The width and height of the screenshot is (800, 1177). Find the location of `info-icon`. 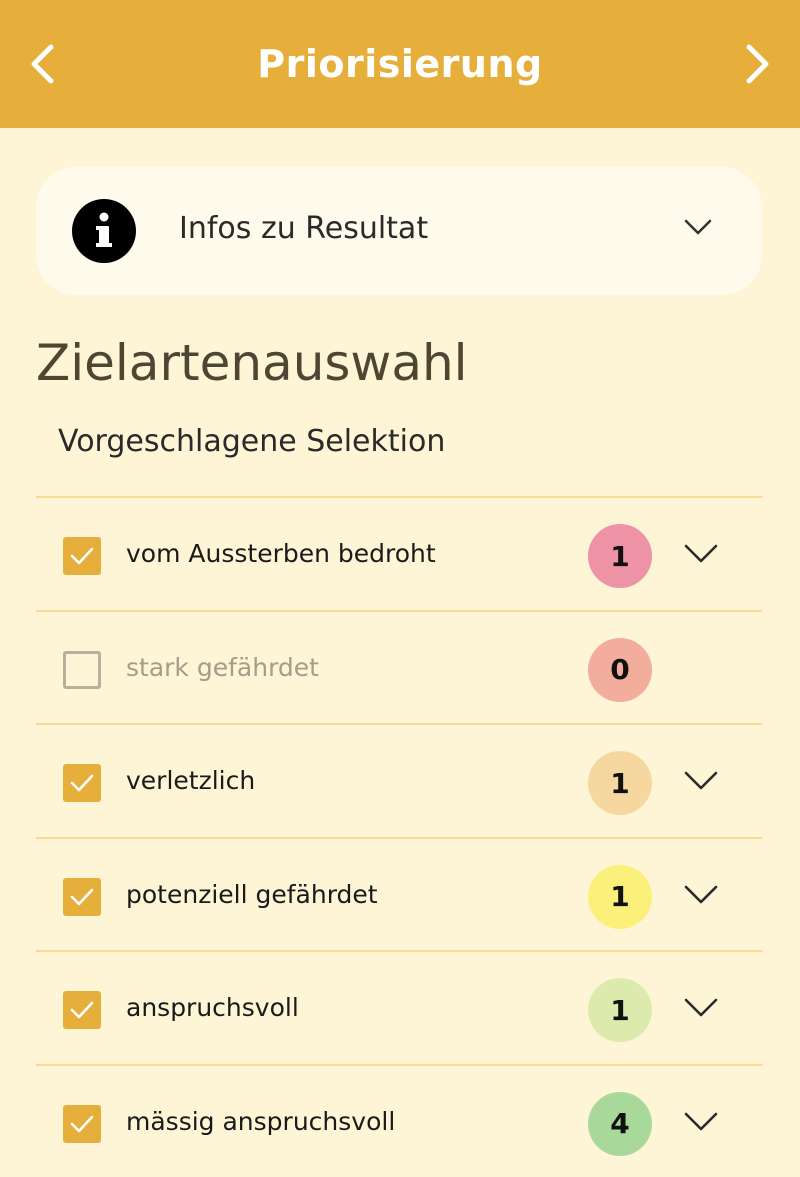

info-icon is located at coordinates (104, 231).